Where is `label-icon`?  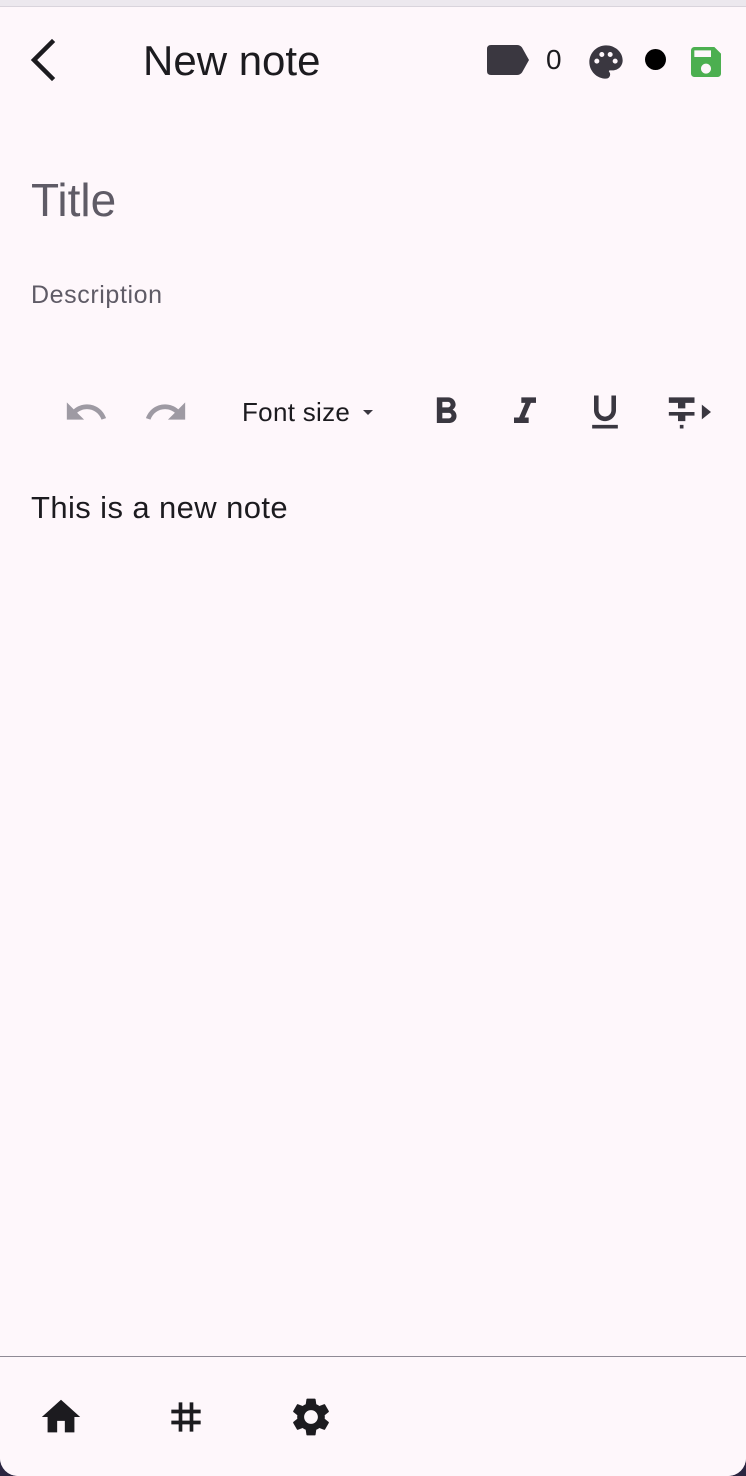
label-icon is located at coordinates (508, 60).